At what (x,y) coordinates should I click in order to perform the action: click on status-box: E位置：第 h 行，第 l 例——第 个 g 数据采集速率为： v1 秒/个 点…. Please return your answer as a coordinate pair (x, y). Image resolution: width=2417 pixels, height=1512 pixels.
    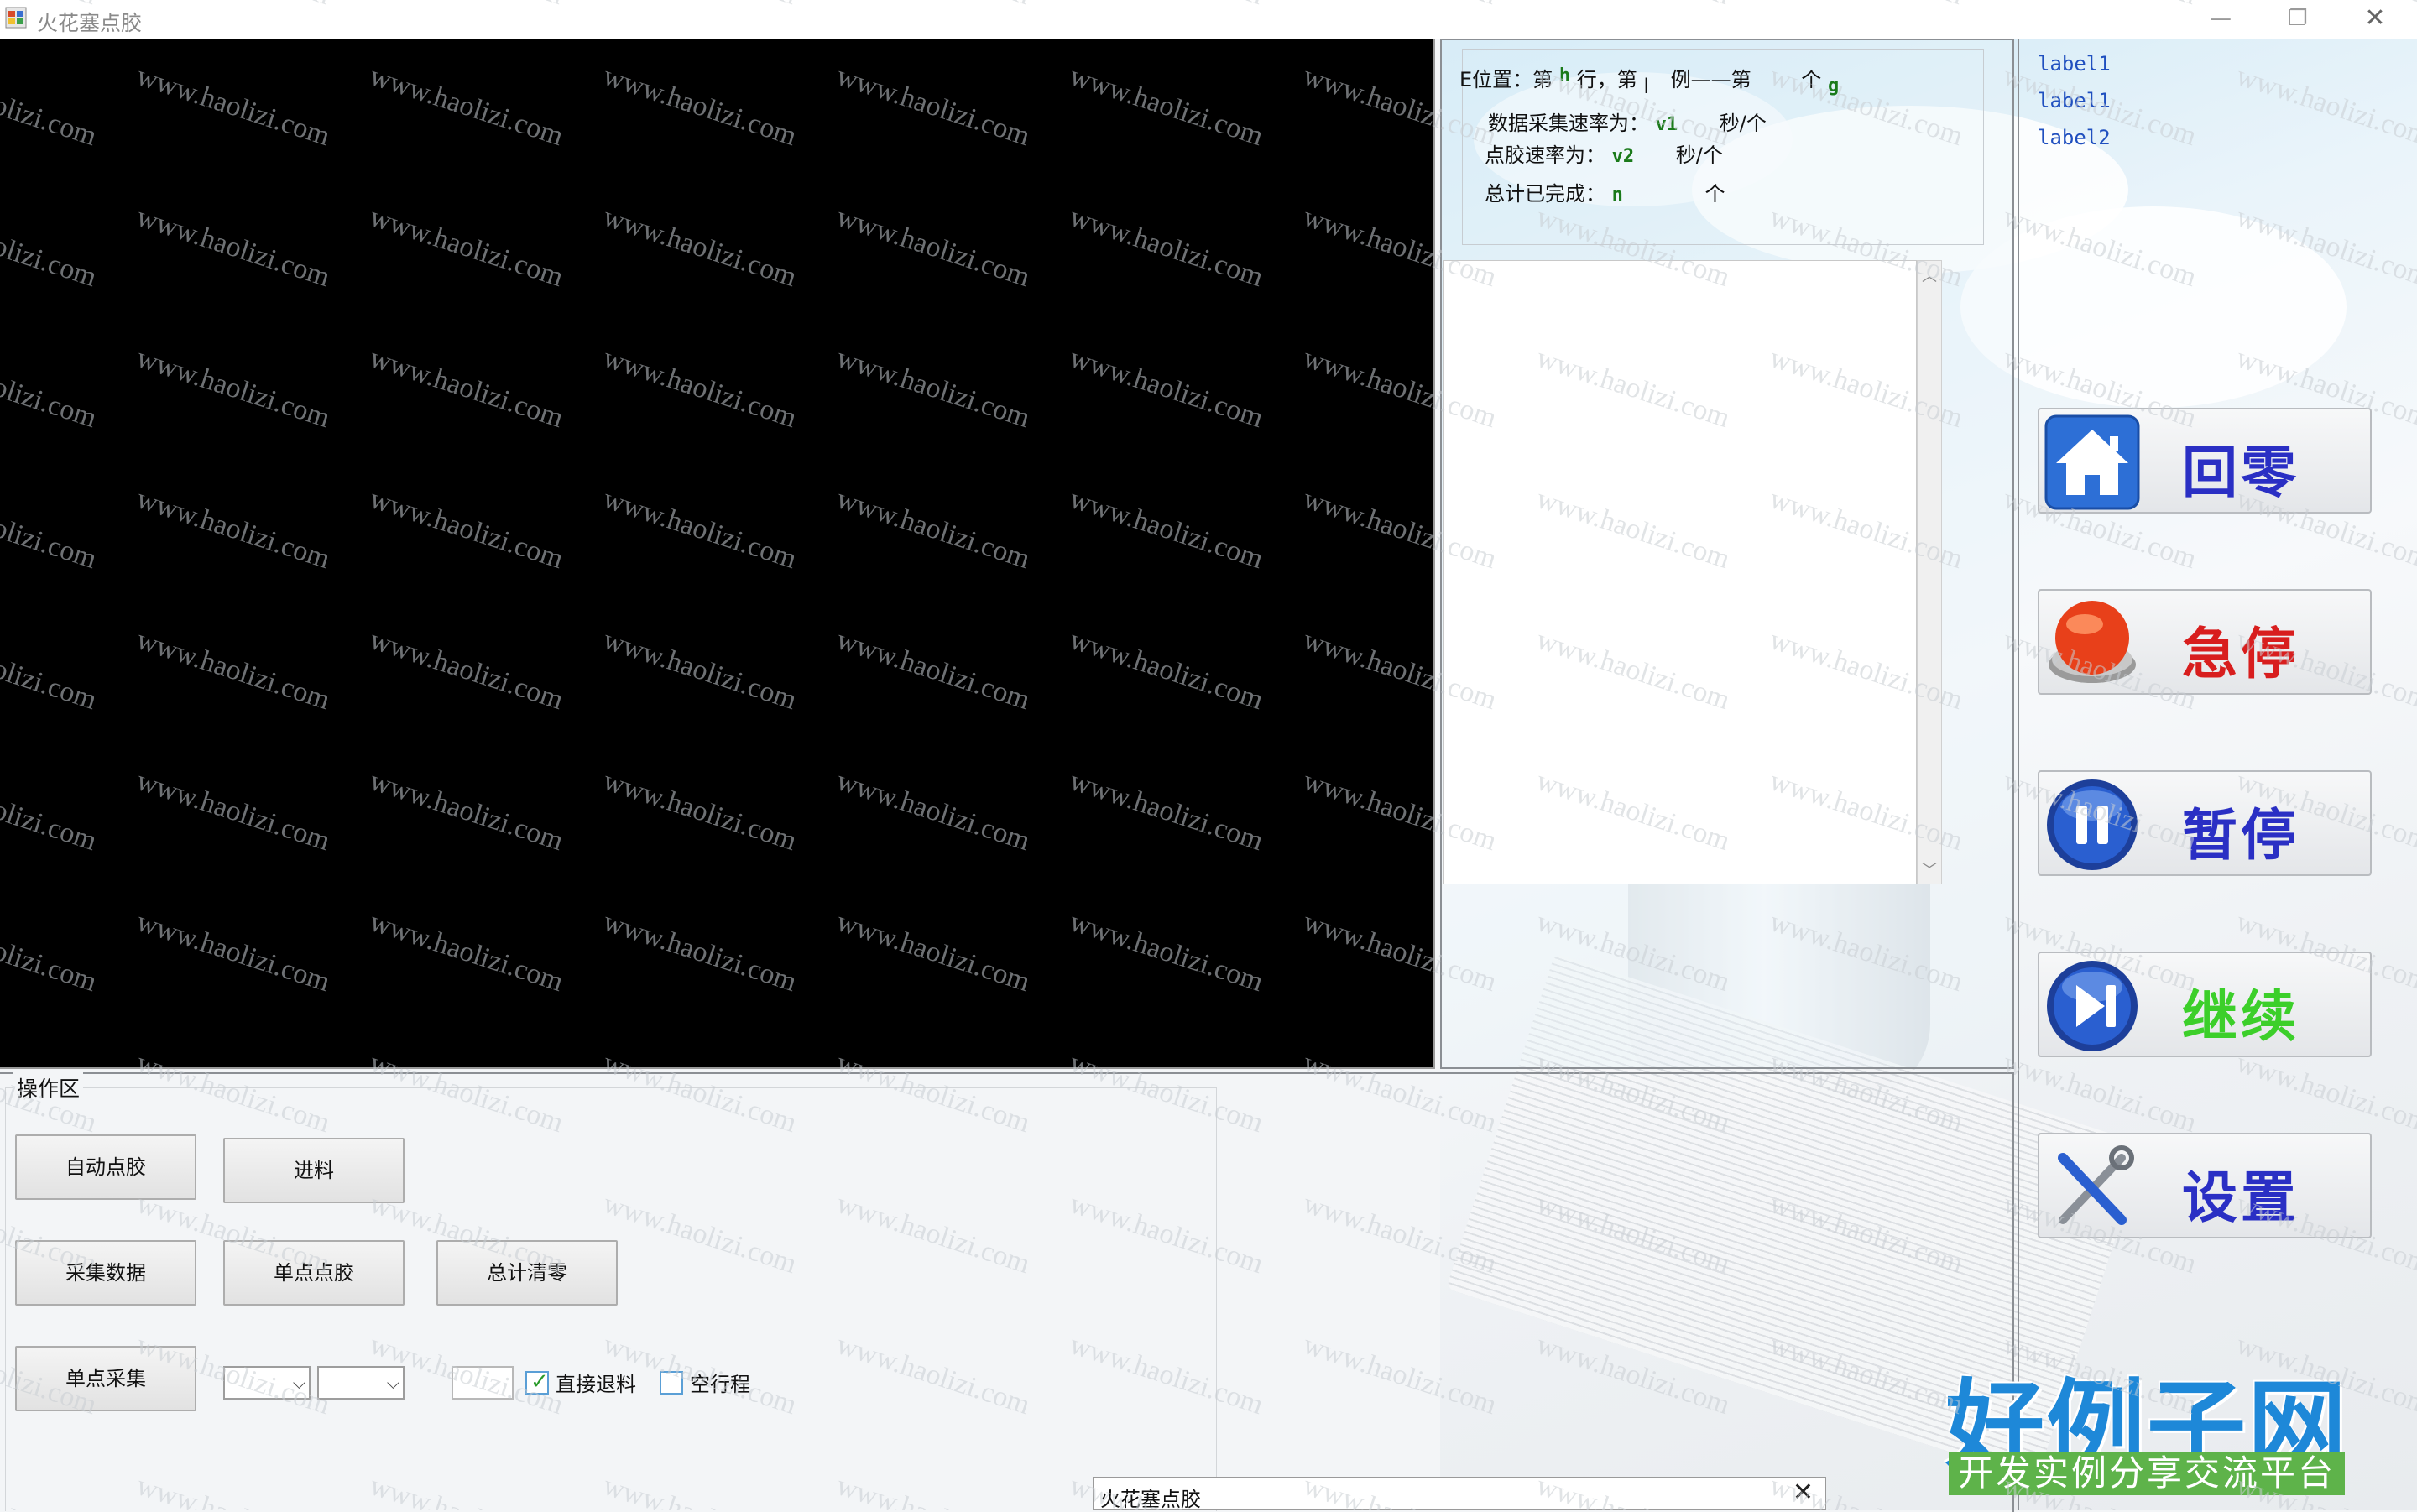
    Looking at the image, I should click on (1721, 147).